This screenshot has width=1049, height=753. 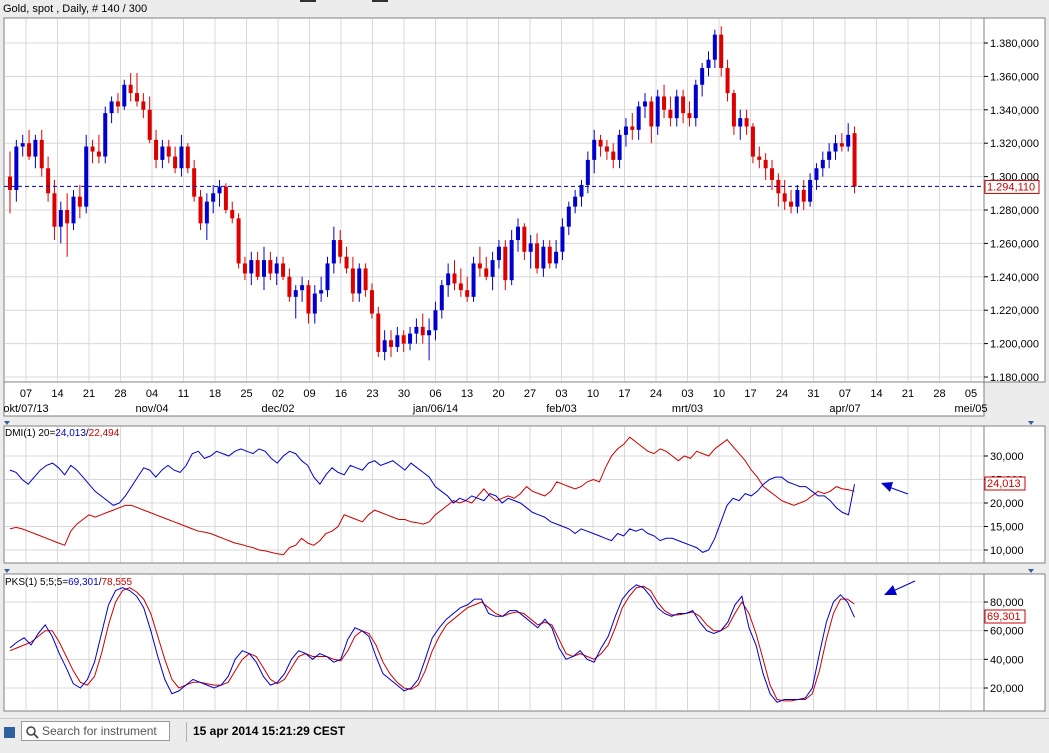 I want to click on dmi-collapse-icon, so click(x=7, y=423).